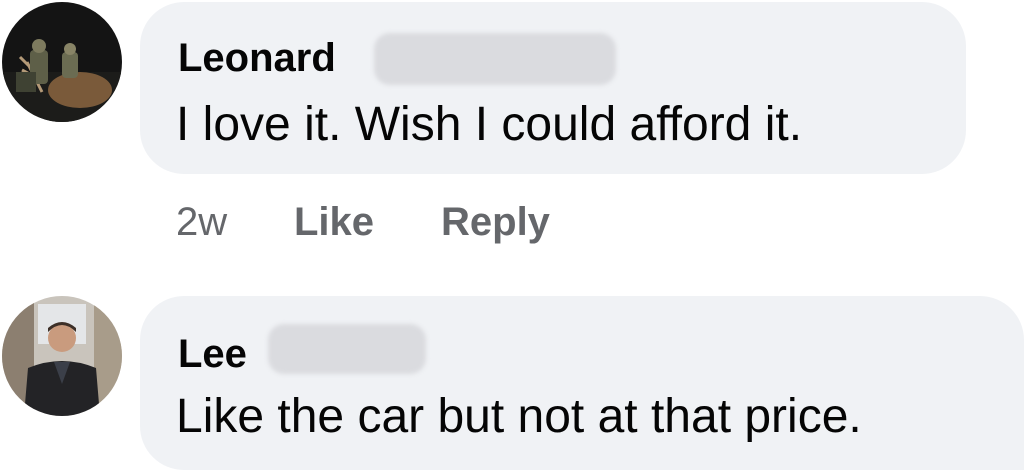 This screenshot has height=470, width=1024. I want to click on hunter-photo-avatar-icon, so click(62, 62).